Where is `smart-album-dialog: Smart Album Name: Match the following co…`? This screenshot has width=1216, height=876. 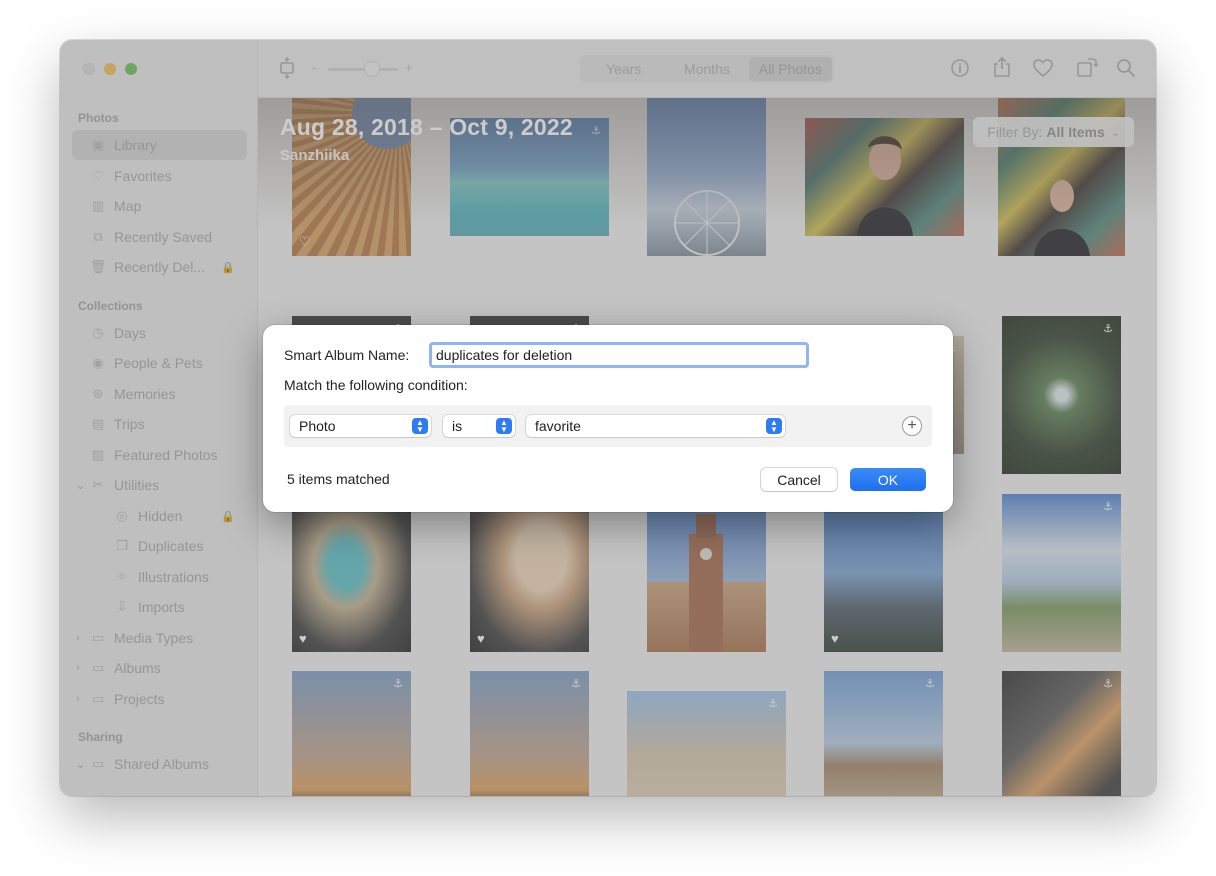
smart-album-dialog: Smart Album Name: Match the following co… is located at coordinates (608, 418).